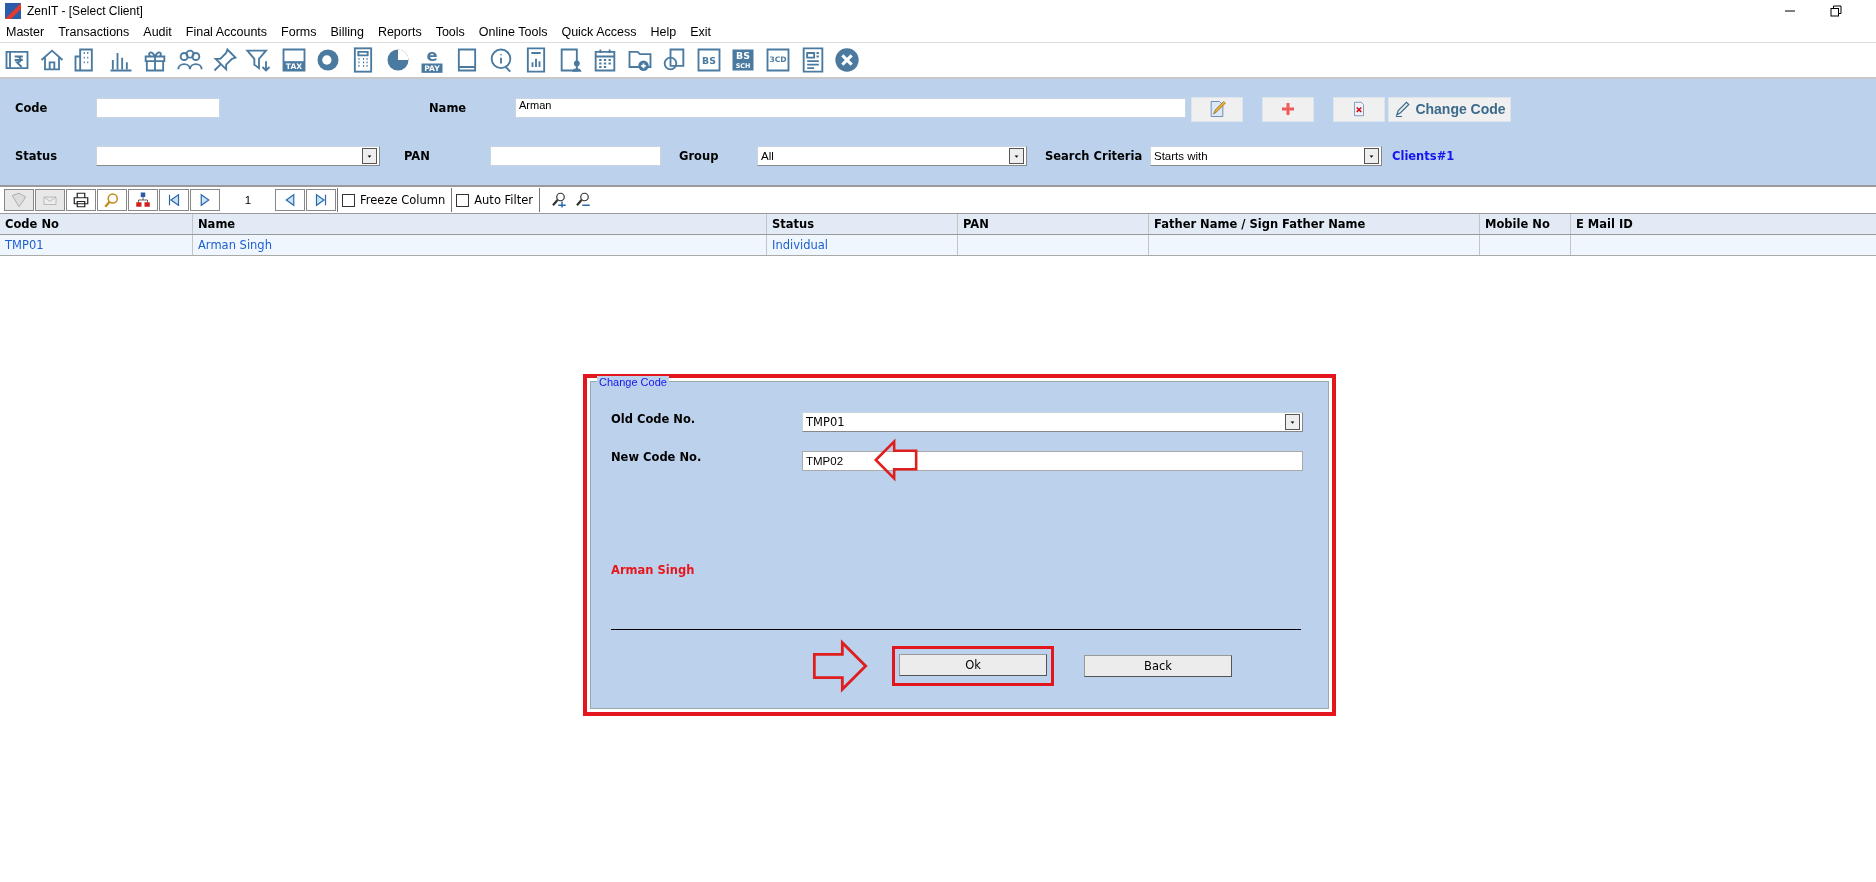  What do you see at coordinates (450, 32) in the screenshot?
I see `menu-item: Tools` at bounding box center [450, 32].